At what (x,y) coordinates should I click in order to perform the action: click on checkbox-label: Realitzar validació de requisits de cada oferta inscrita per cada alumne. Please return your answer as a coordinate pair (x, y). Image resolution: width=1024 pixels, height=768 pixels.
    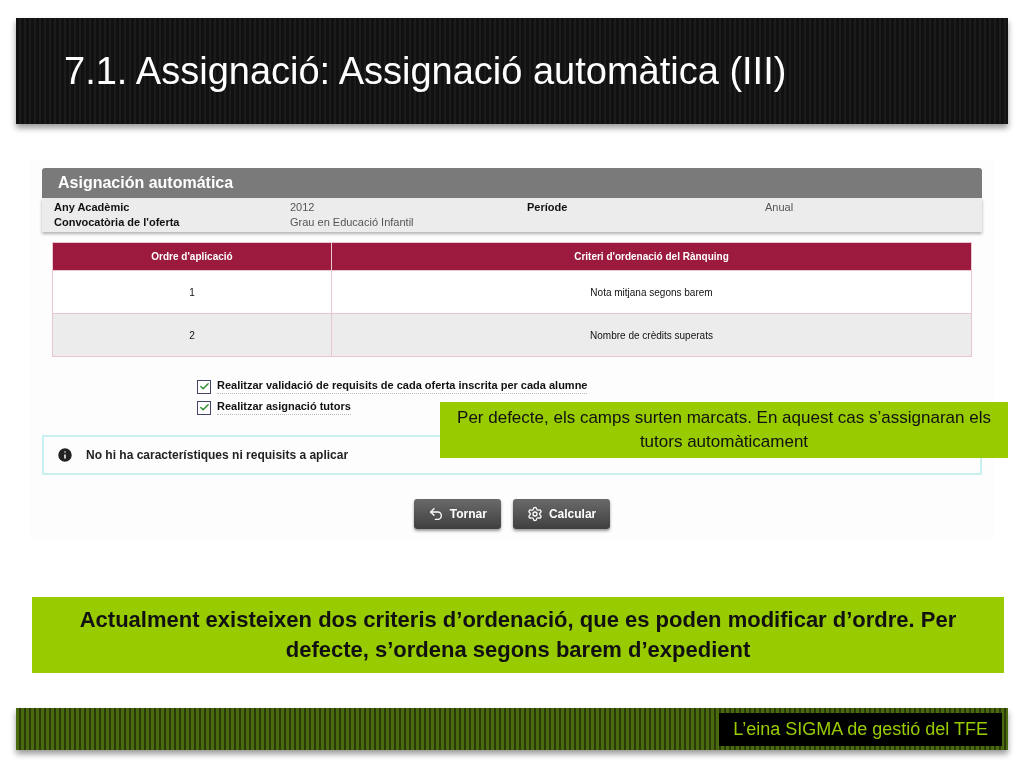
    Looking at the image, I should click on (402, 386).